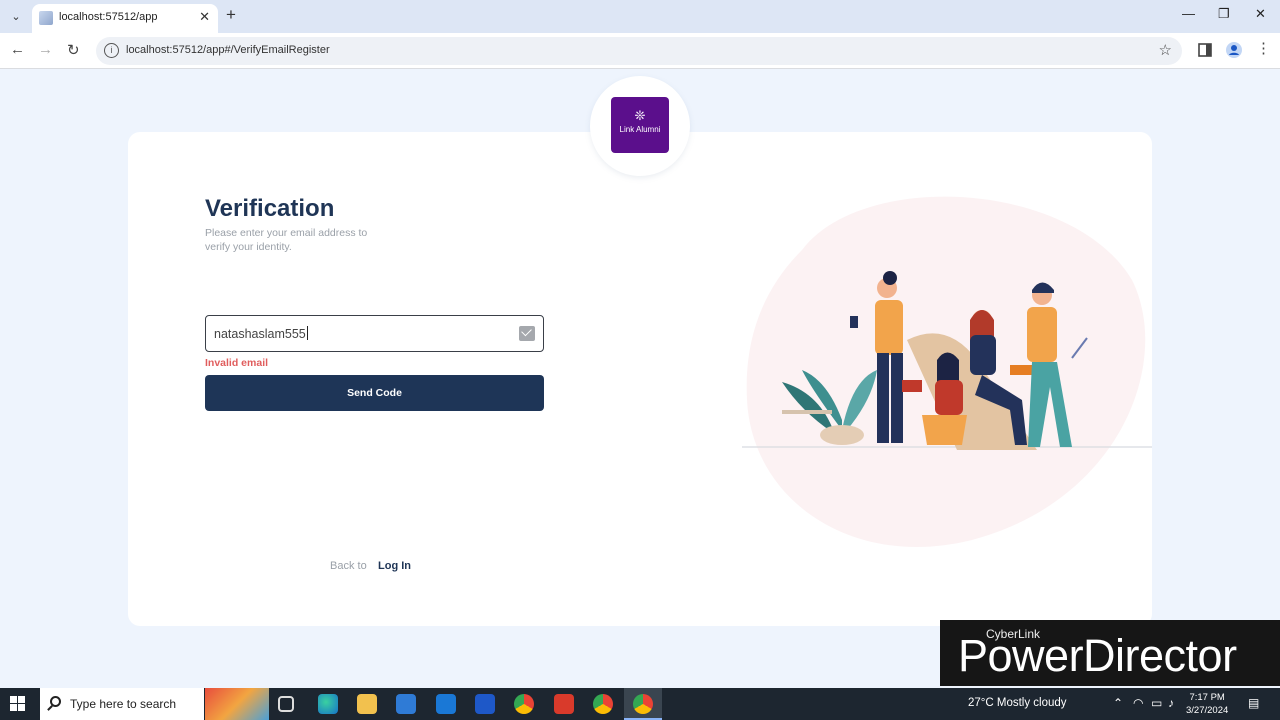 The height and width of the screenshot is (720, 1280). Describe the element at coordinates (204, 17) in the screenshot. I see `close-tab-icon: ✕` at that location.